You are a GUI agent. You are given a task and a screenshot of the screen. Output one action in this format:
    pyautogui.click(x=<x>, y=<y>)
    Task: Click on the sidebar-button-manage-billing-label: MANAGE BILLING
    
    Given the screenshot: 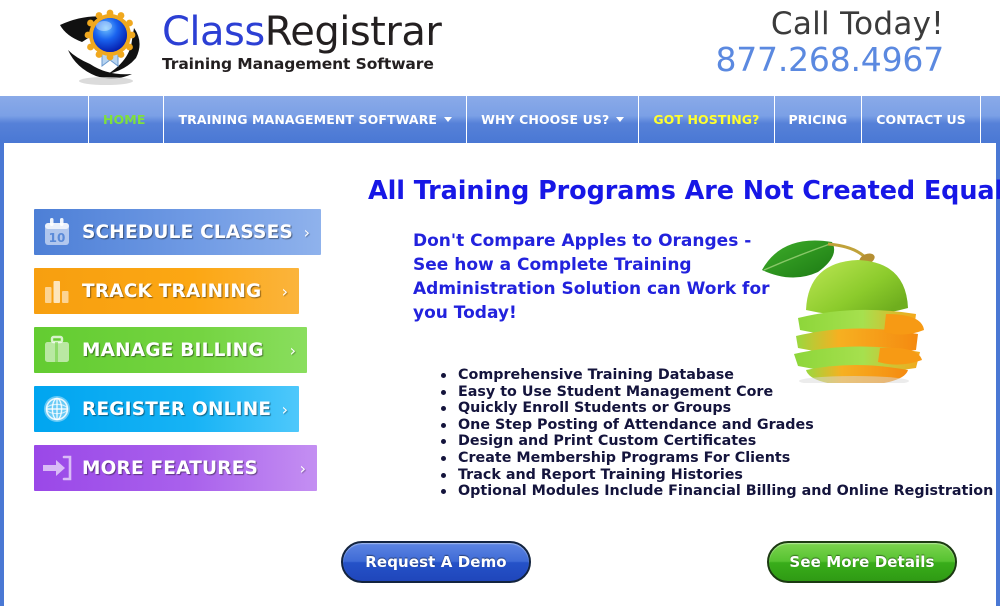 What is the action you would take?
    pyautogui.click(x=173, y=350)
    